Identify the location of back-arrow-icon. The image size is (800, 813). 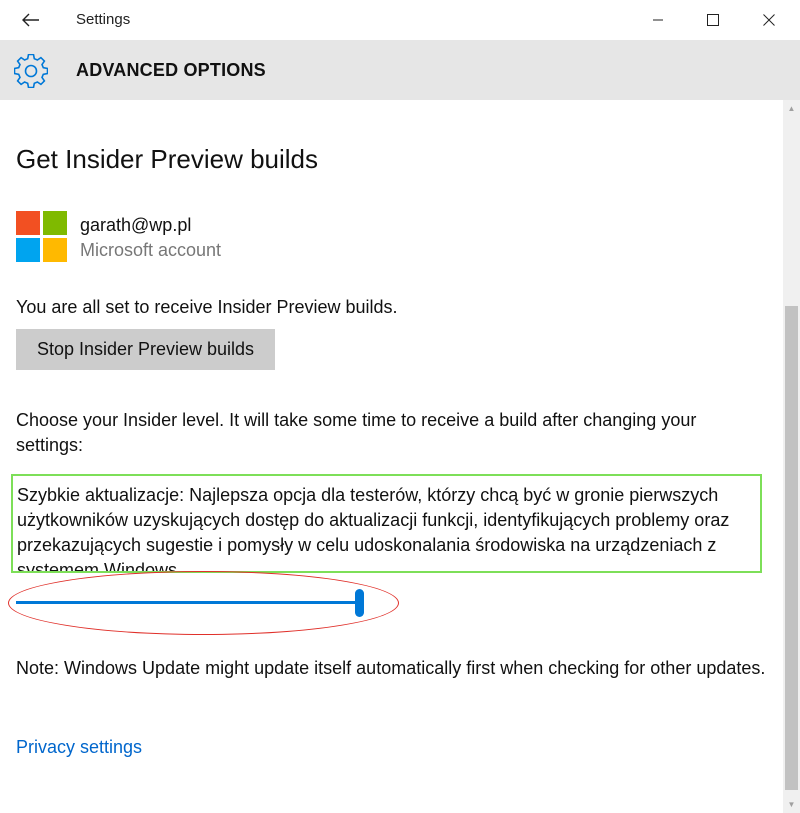
(30, 20).